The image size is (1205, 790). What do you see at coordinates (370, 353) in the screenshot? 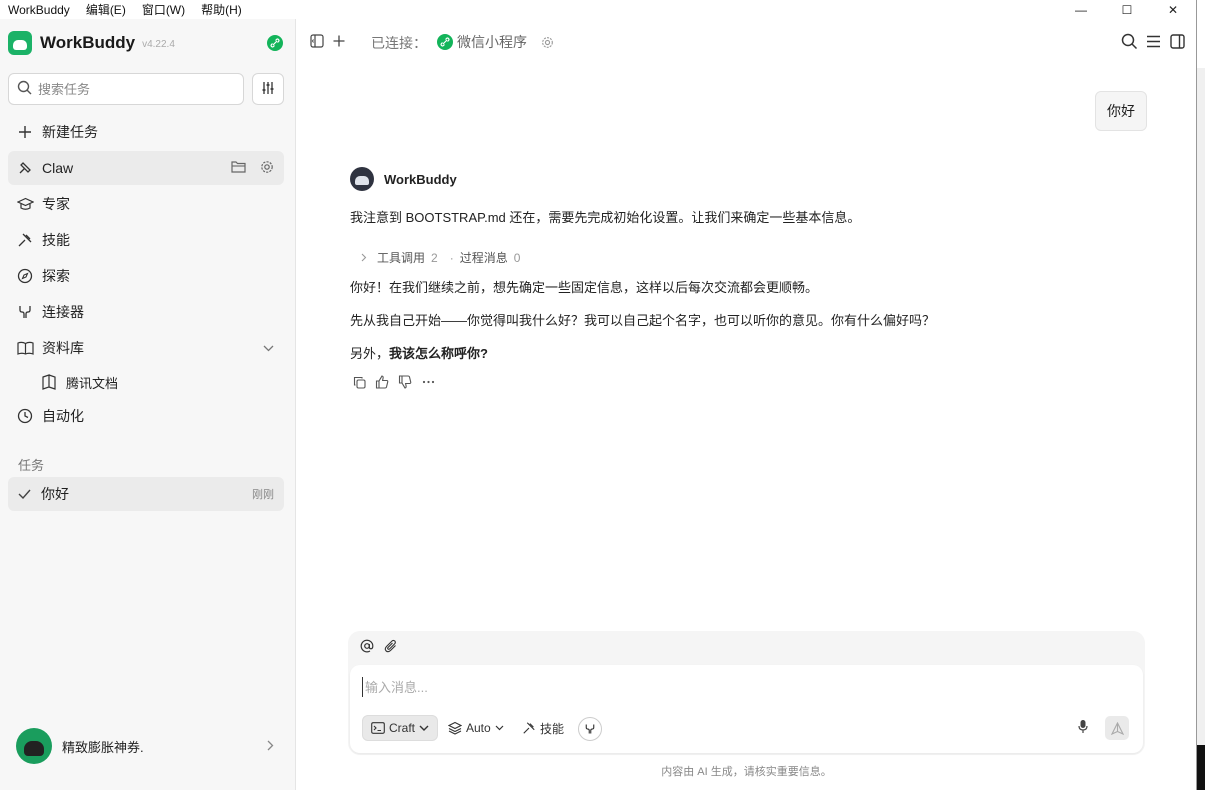
I see `line-prefix: 另外，` at bounding box center [370, 353].